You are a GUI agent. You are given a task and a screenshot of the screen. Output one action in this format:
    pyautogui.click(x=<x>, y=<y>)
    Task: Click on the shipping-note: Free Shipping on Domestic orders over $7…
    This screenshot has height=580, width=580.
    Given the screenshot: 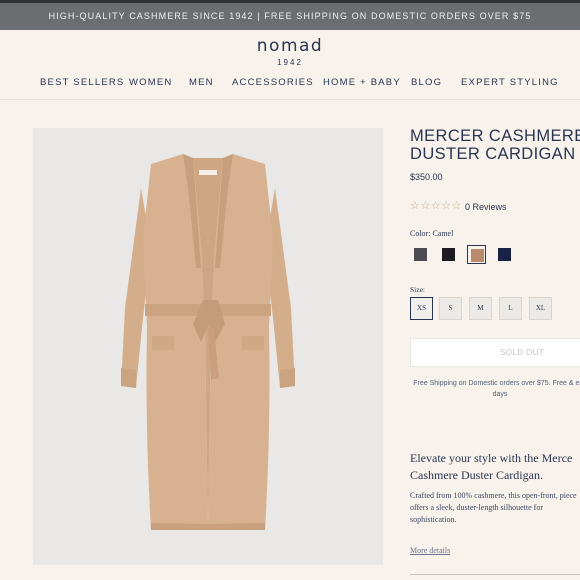 What is the action you would take?
    pyautogui.click(x=496, y=389)
    